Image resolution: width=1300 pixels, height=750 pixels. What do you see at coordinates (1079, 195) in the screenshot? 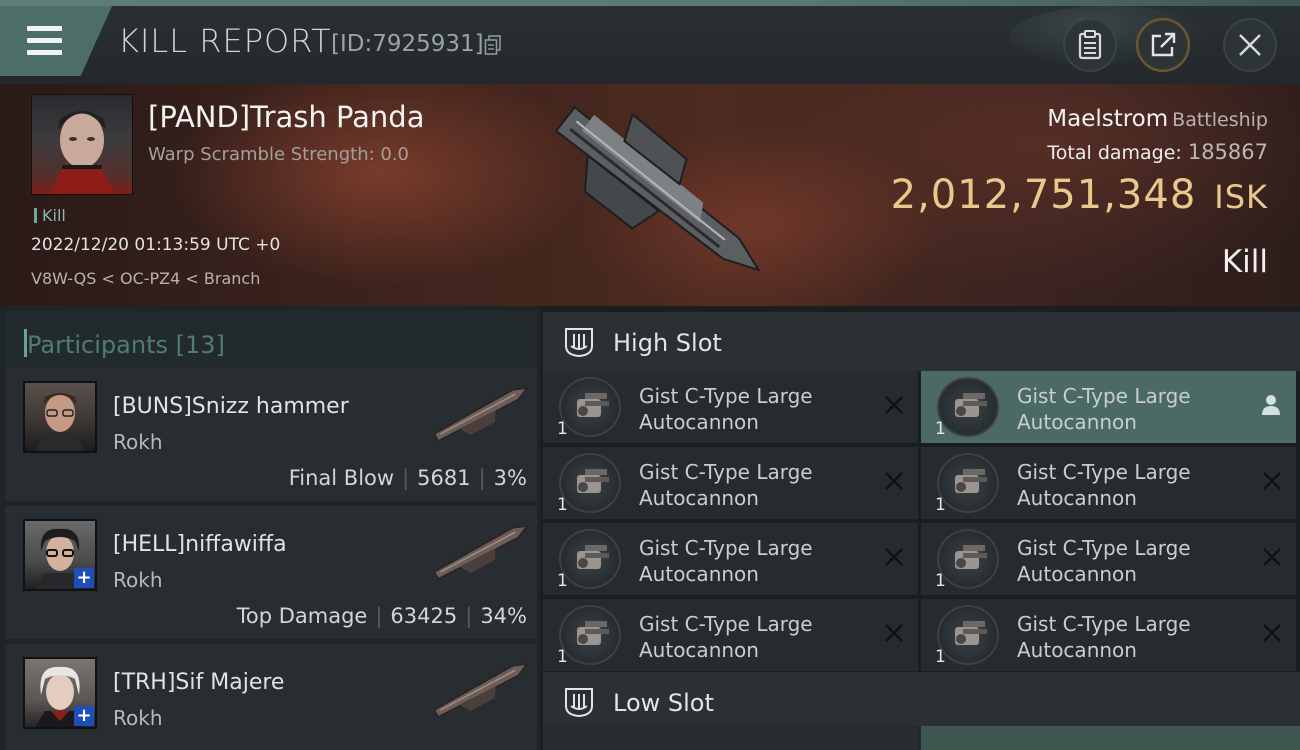
I see `isk-value: 2,012,751,348 ISK` at bounding box center [1079, 195].